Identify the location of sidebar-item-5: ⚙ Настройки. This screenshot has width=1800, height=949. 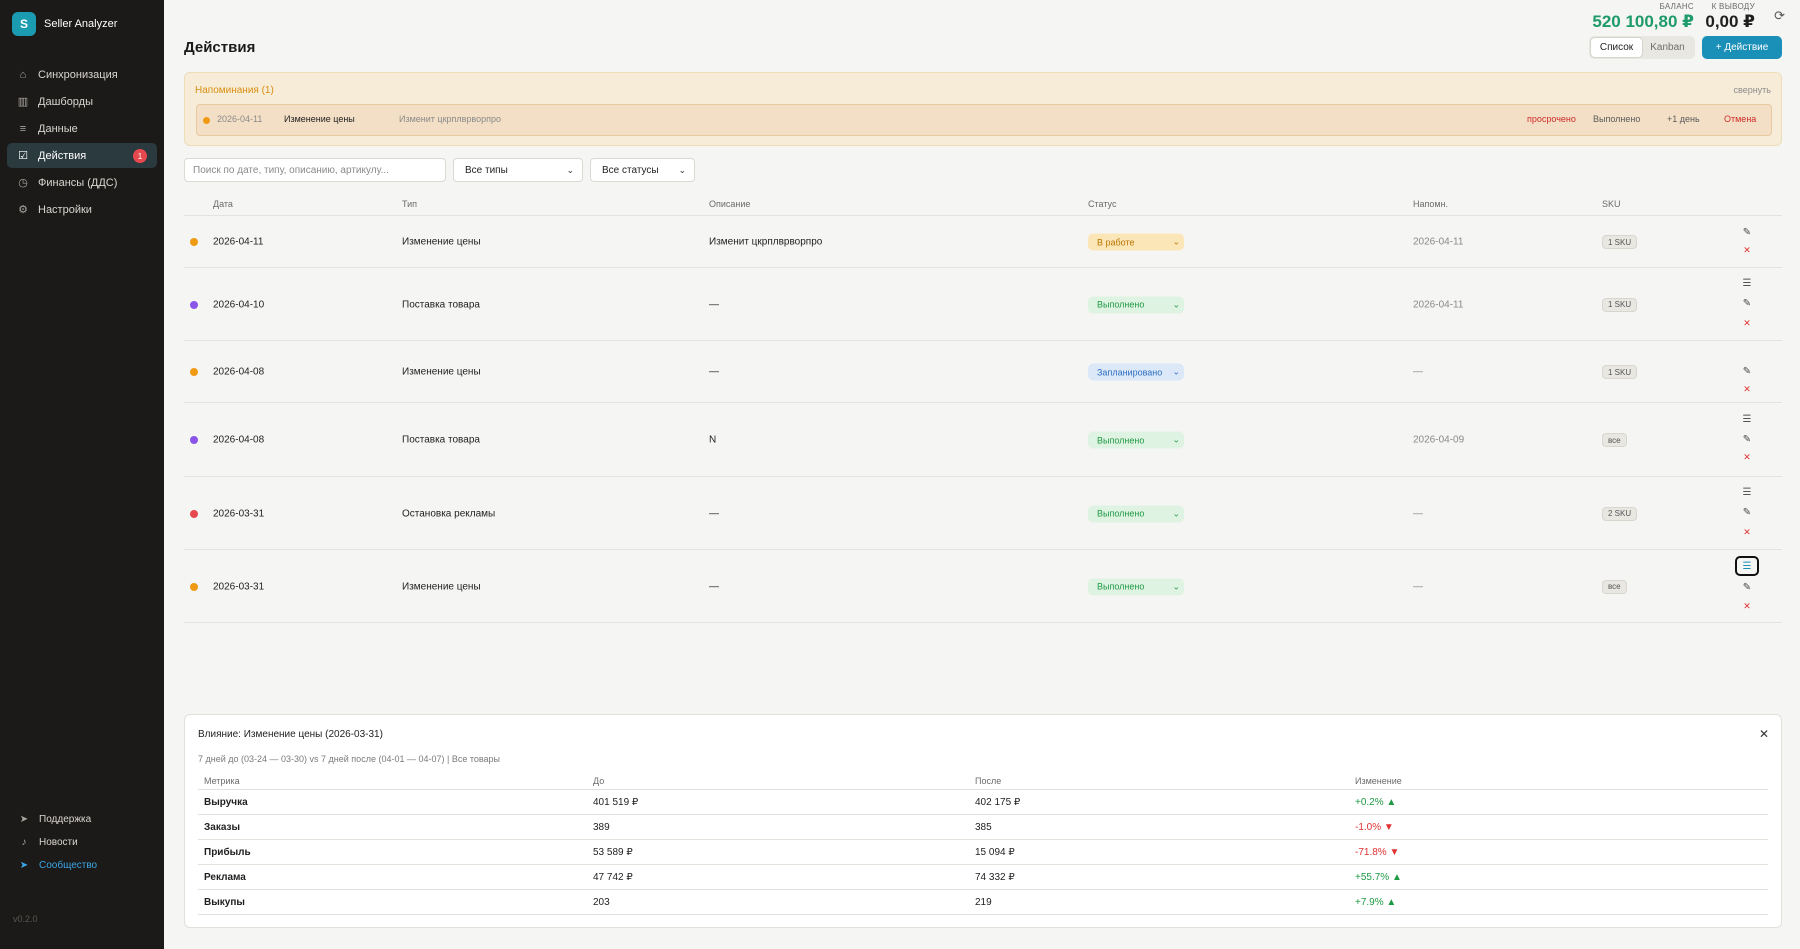
(82, 209).